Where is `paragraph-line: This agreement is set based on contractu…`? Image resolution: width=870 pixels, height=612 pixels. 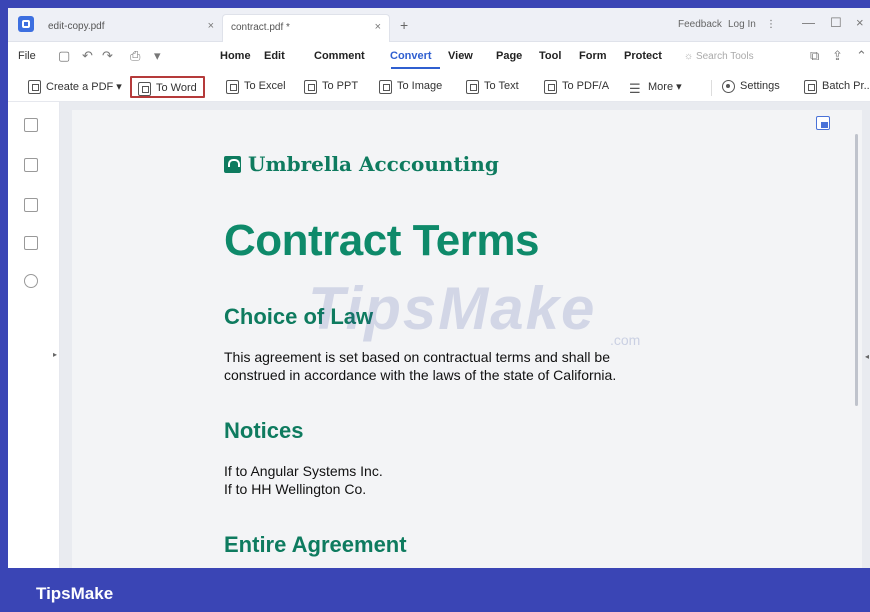
paragraph-line: This agreement is set based on contractu… is located at coordinates (417, 357).